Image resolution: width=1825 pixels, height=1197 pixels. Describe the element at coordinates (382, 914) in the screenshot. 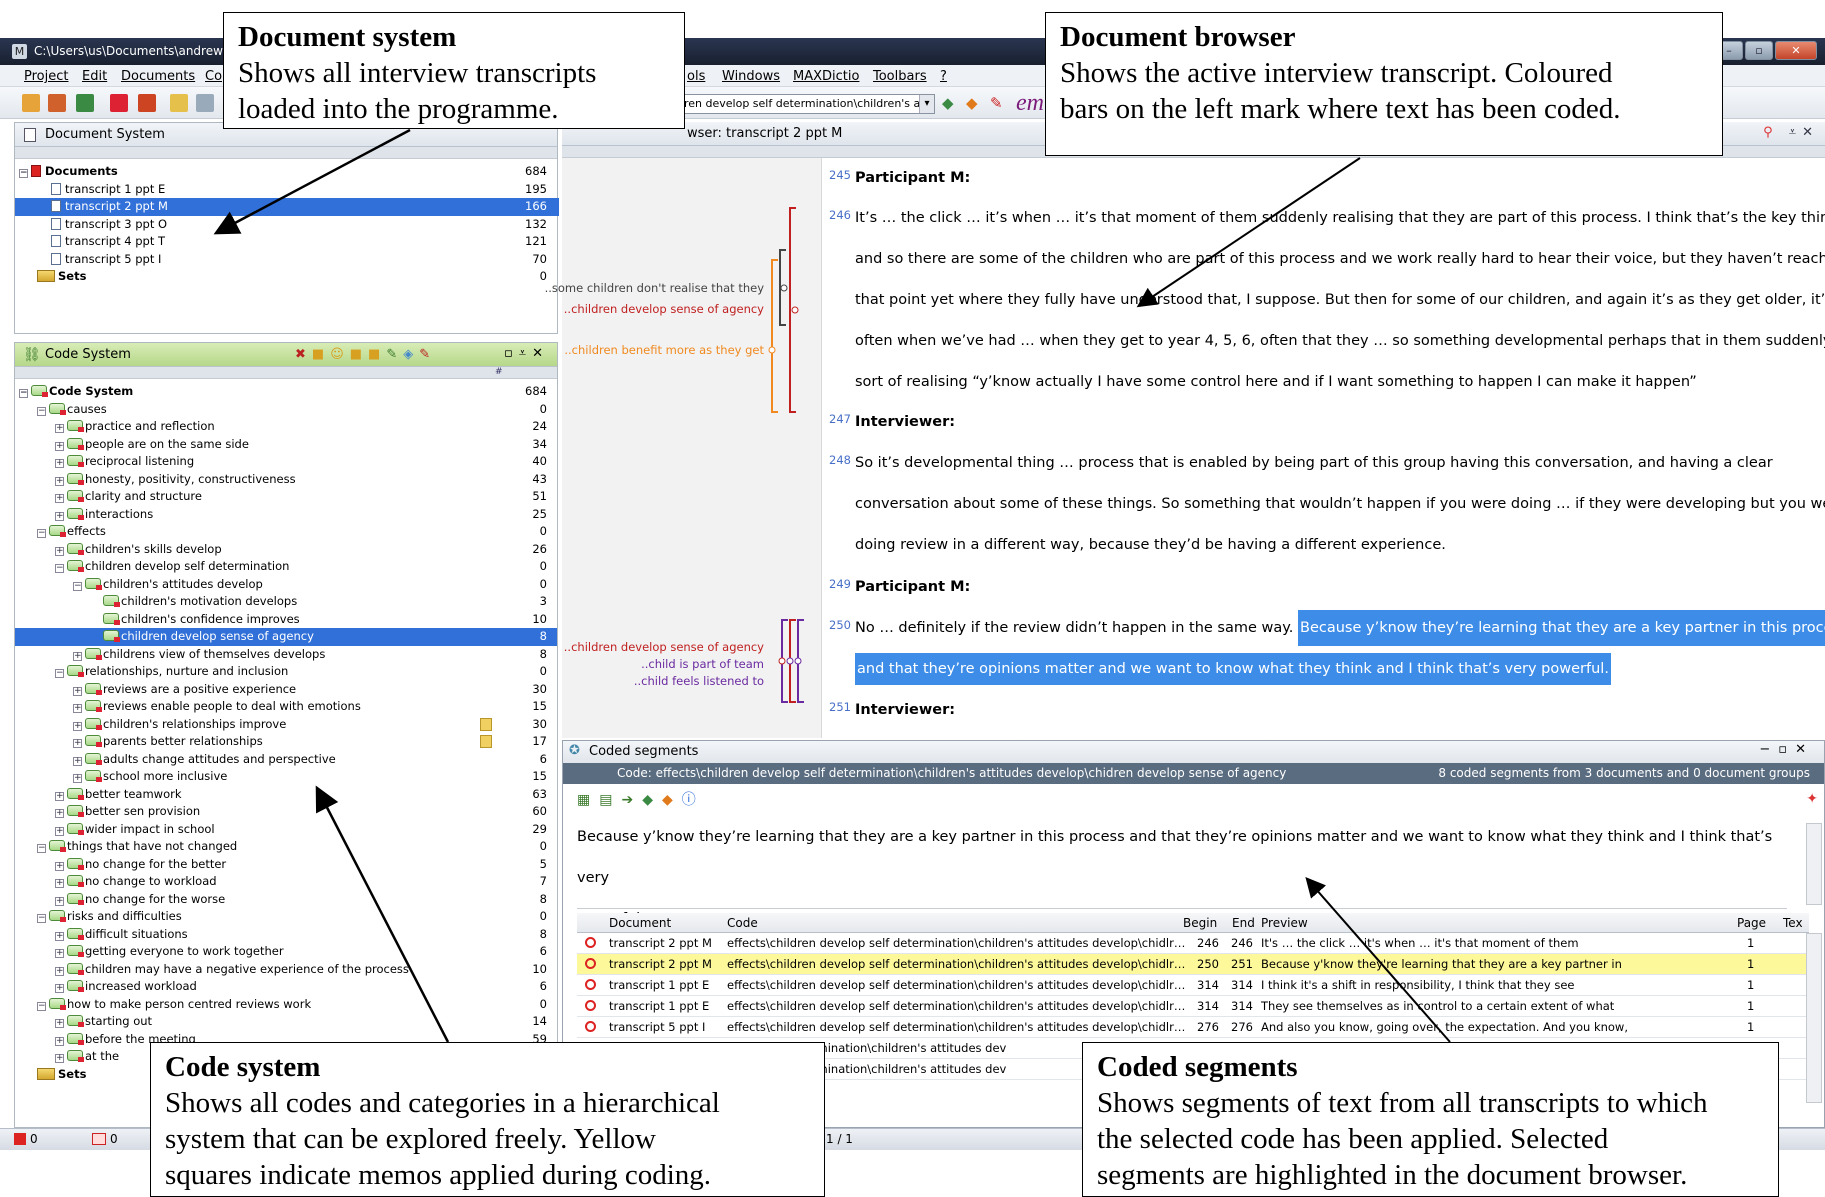

I see `arrow-code-system` at that location.